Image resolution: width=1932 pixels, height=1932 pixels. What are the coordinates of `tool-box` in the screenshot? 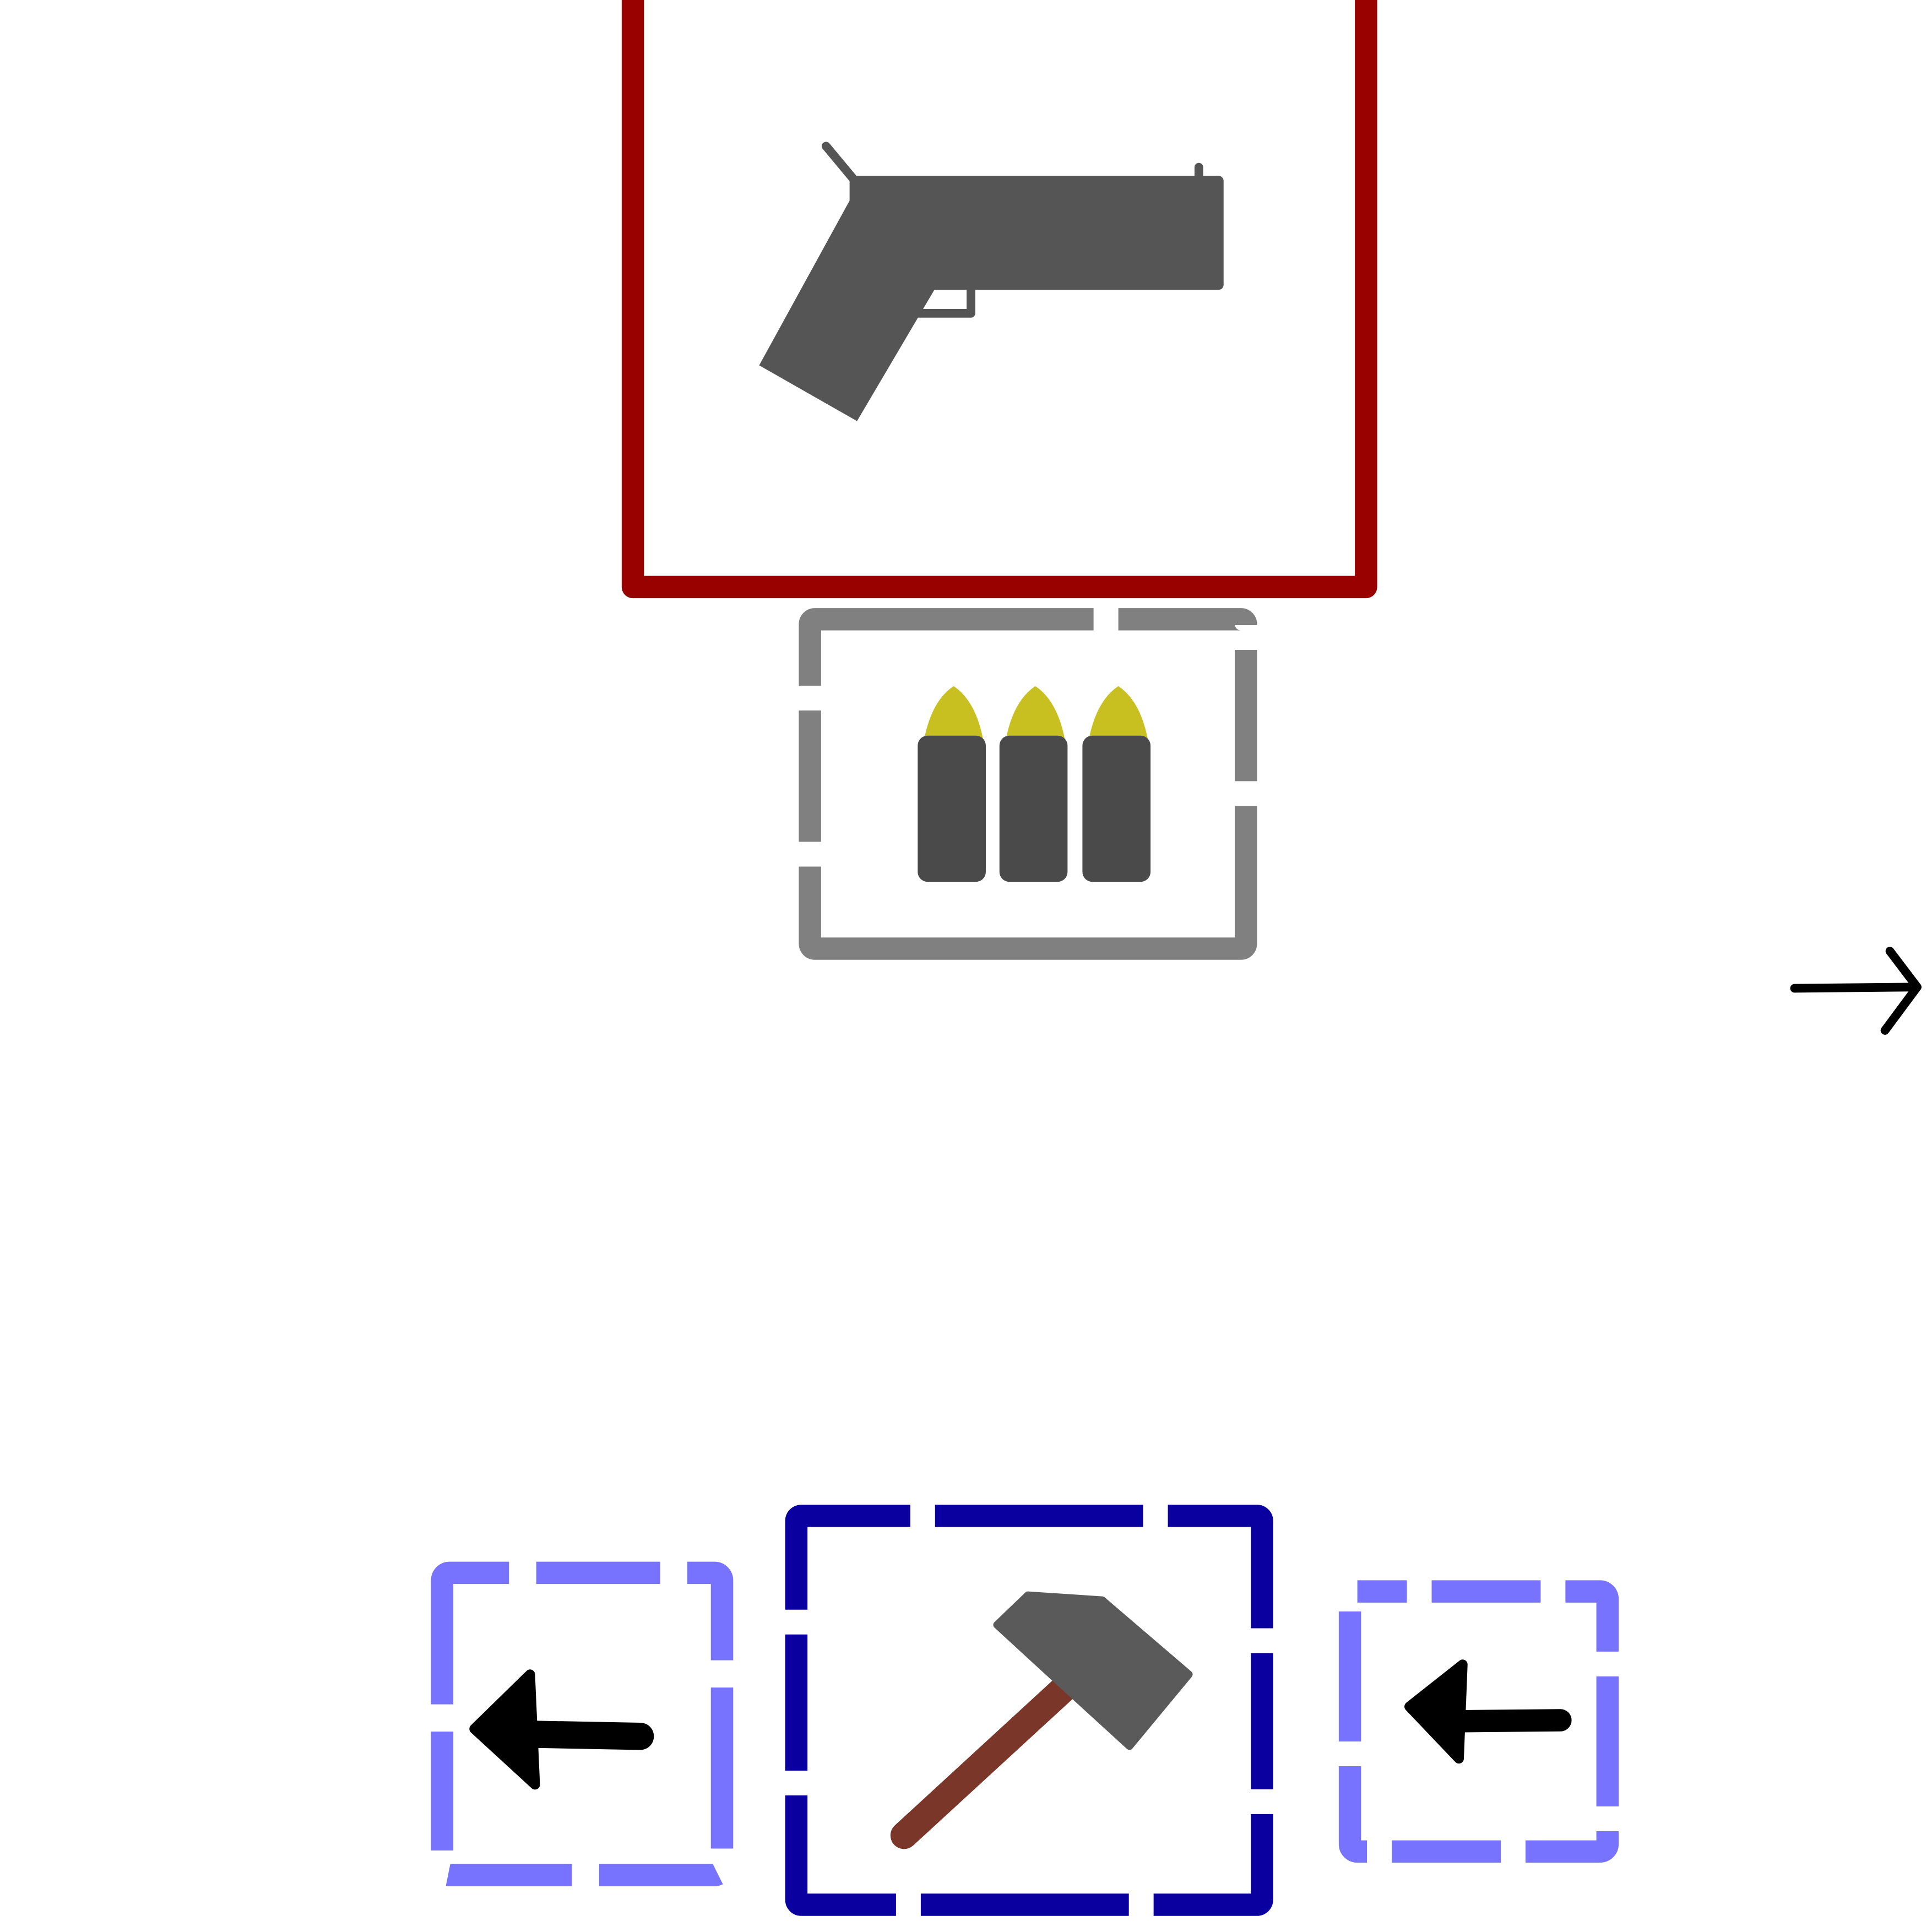 It's located at (1029, 1710).